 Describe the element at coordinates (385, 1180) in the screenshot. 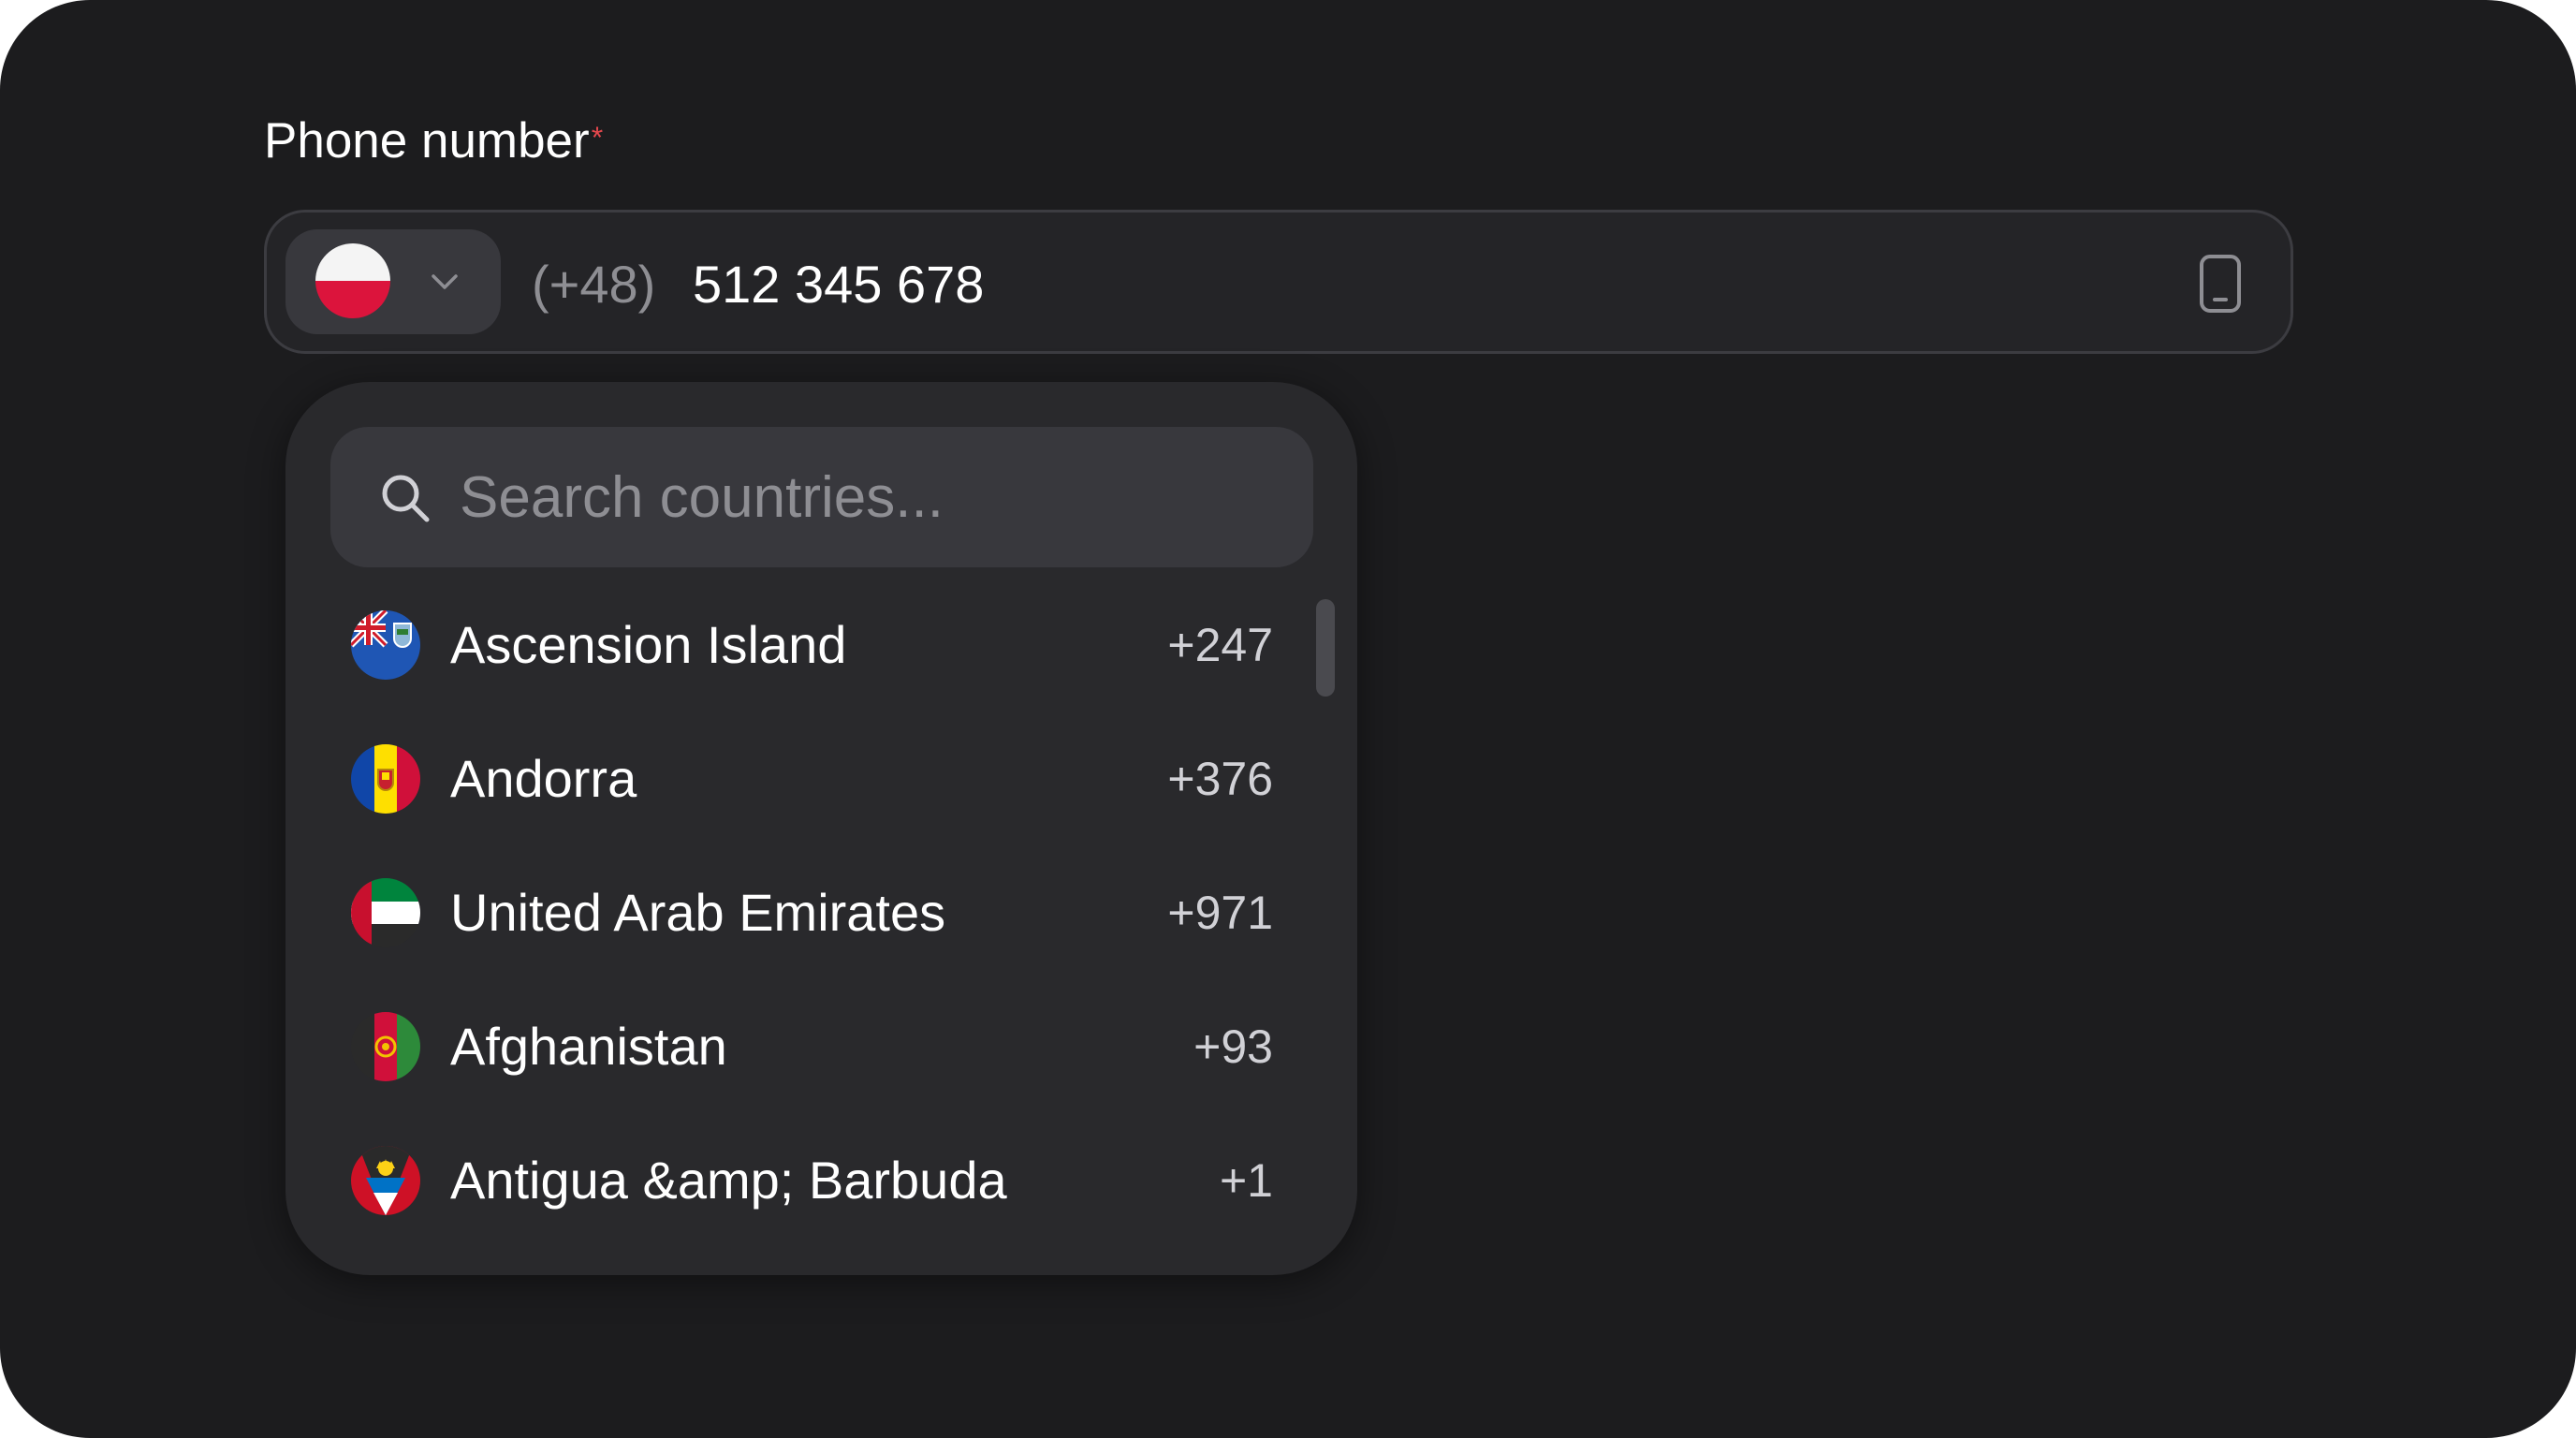

I see `antigua-barbuda-flag-icon` at that location.